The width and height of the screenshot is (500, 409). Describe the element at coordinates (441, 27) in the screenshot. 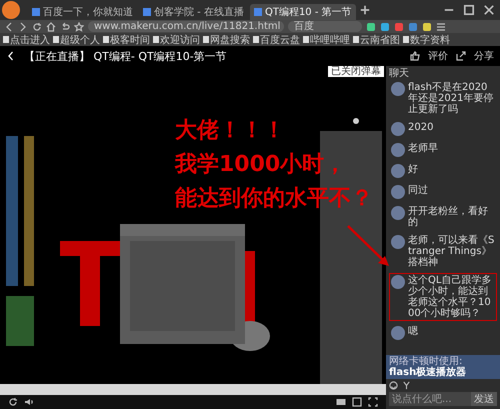

I see `menu-icon` at that location.